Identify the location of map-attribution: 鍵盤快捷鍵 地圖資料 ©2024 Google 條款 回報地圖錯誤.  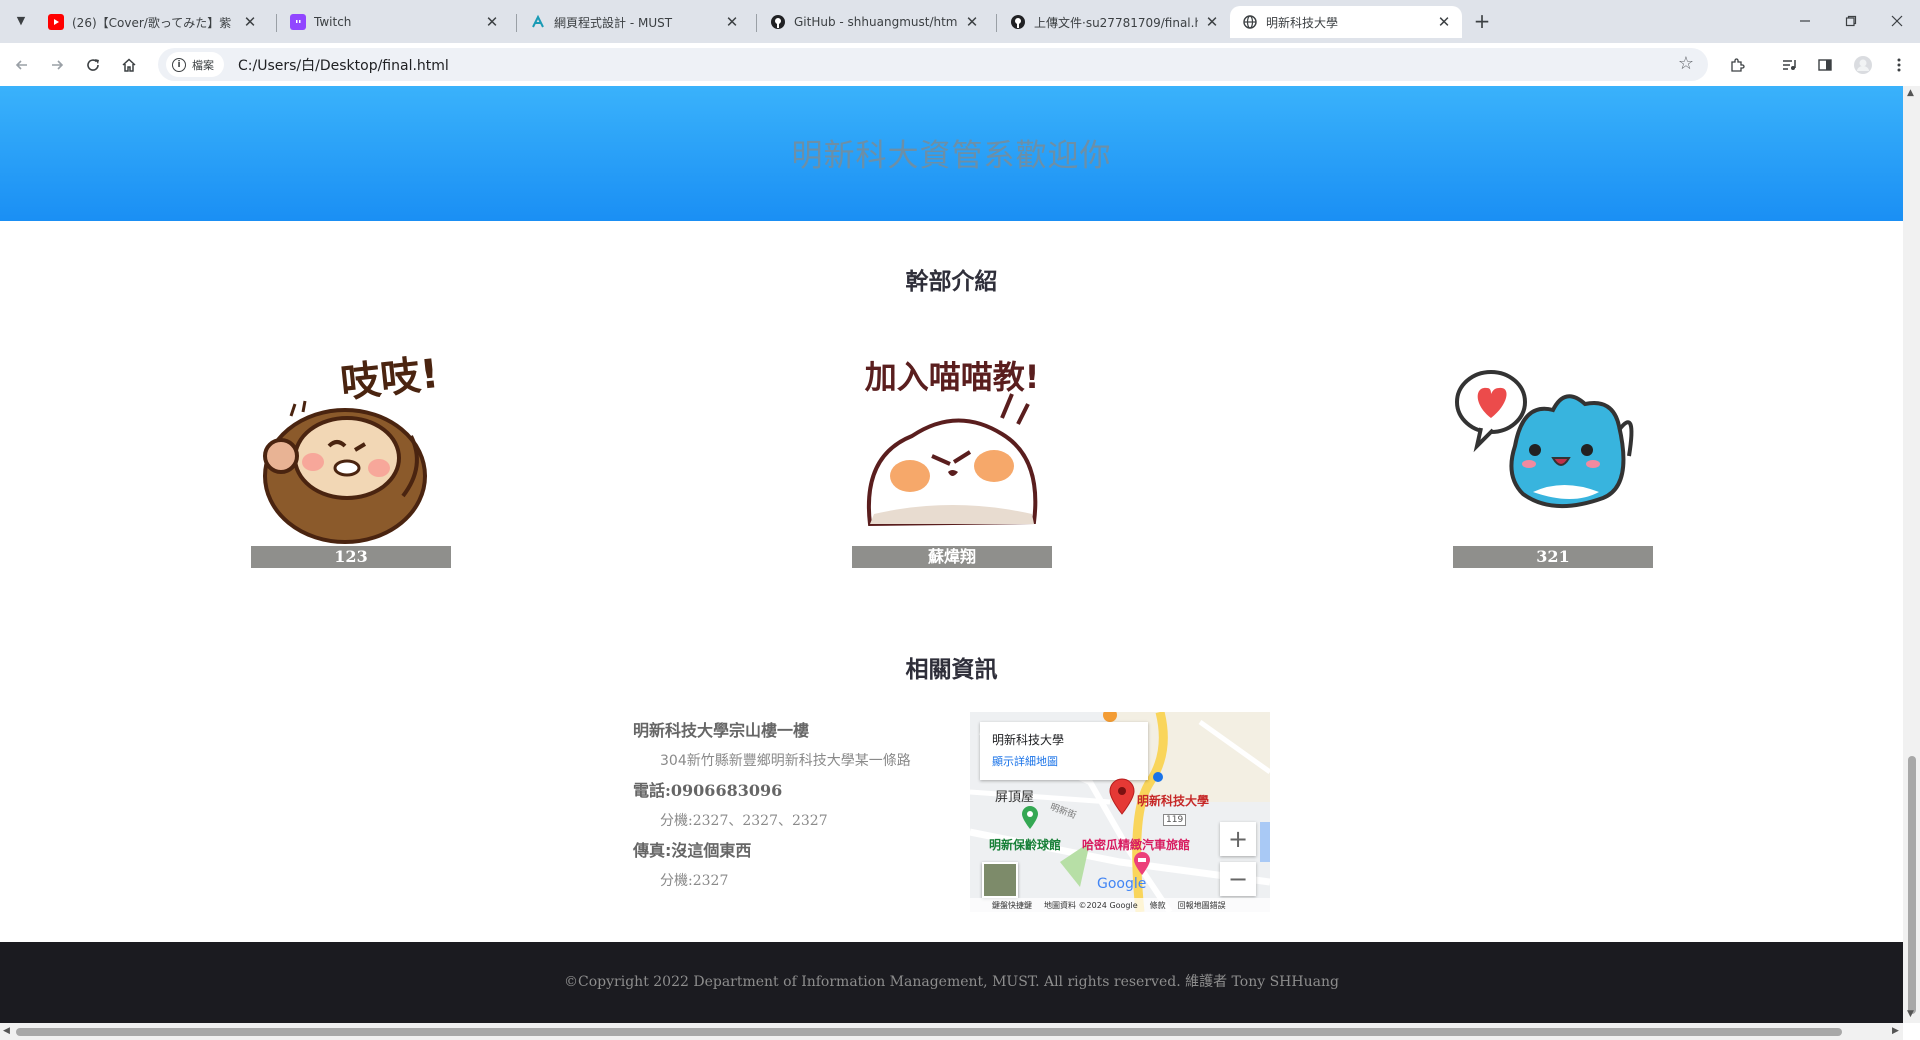
(1120, 905).